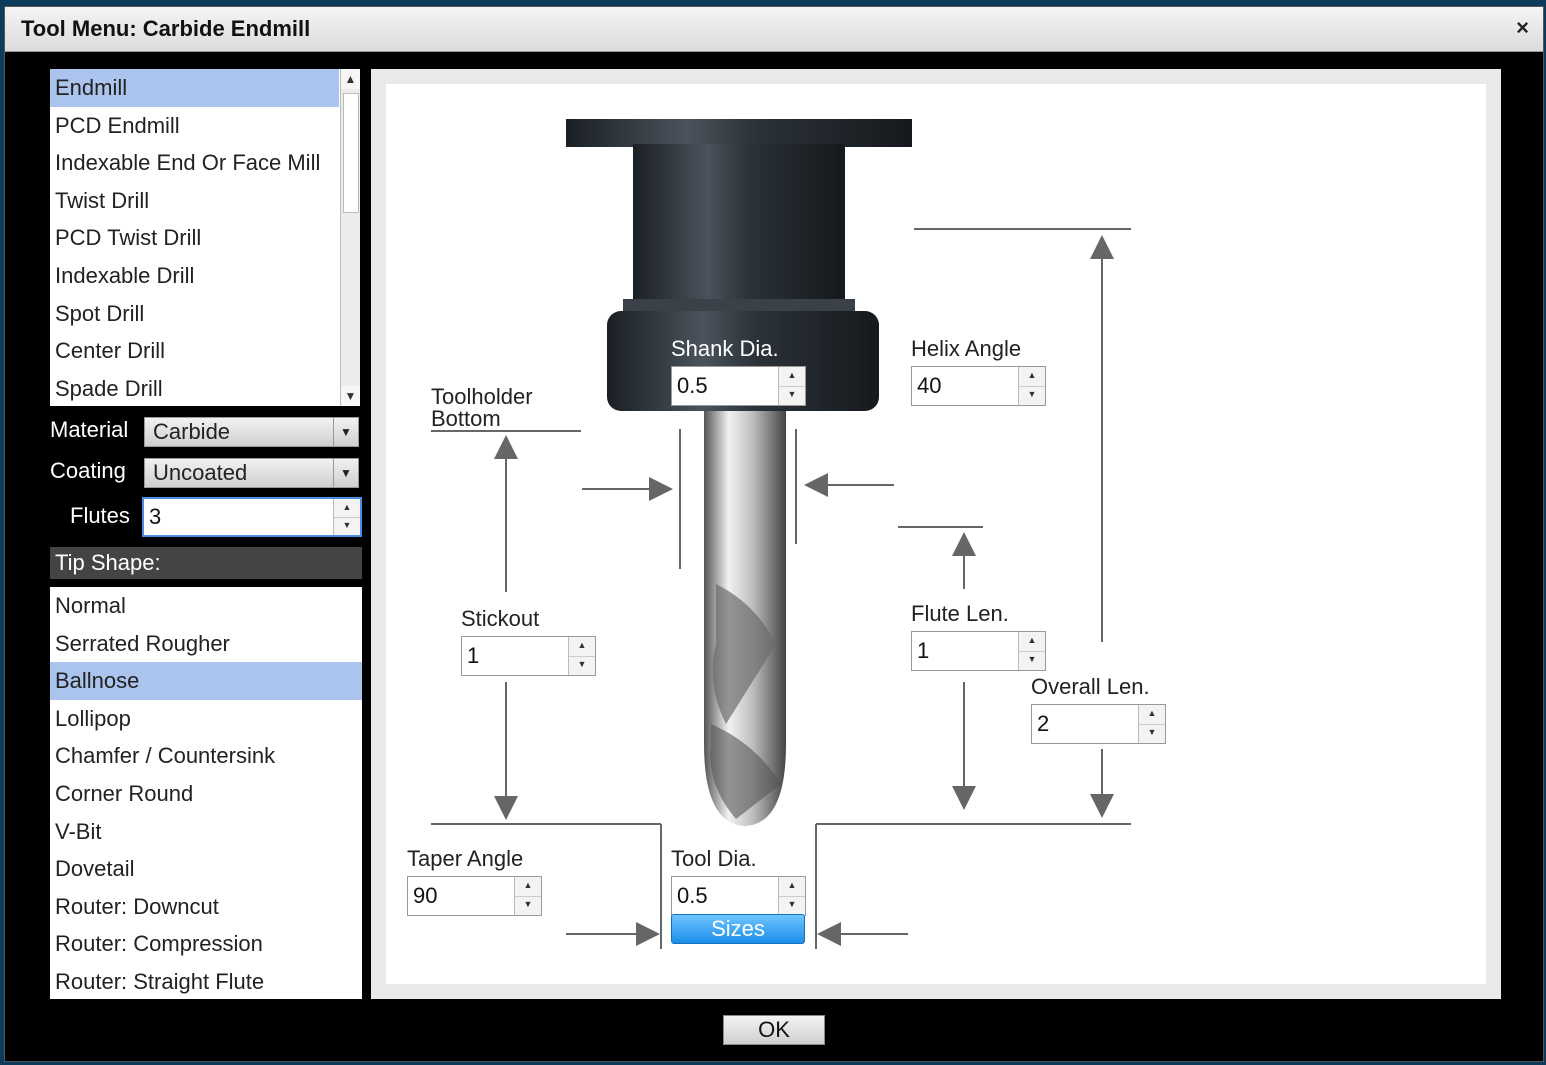 Image resolution: width=1546 pixels, height=1065 pixels. What do you see at coordinates (774, 29) in the screenshot?
I see `title-bar: Tool Menu: Carbide Endmill ×` at bounding box center [774, 29].